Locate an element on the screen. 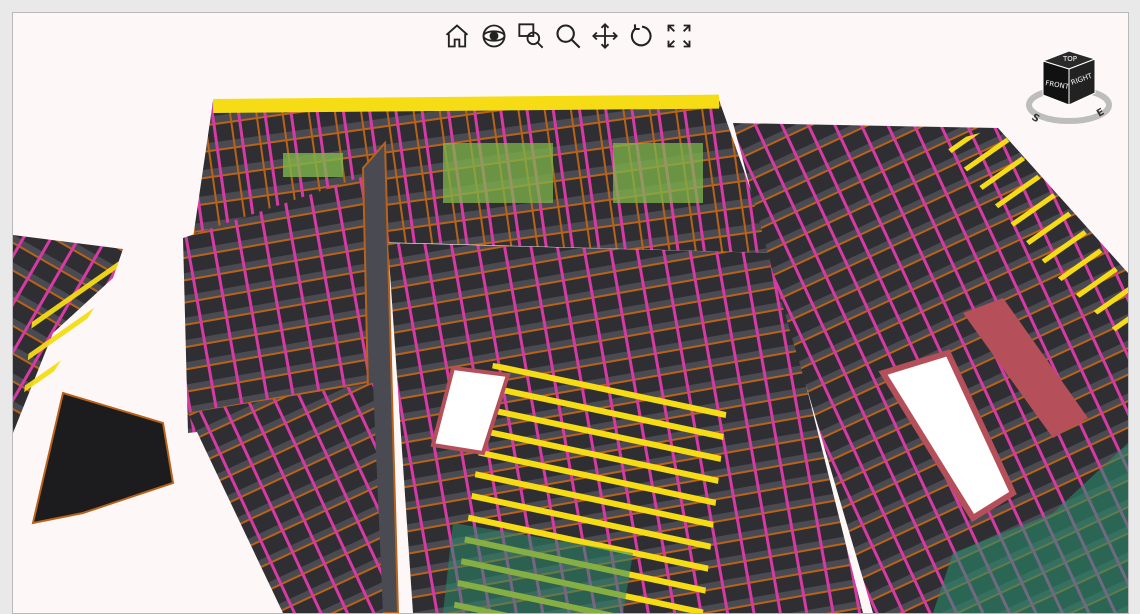 The image size is (1140, 614). fullscreen-button is located at coordinates (679, 36).